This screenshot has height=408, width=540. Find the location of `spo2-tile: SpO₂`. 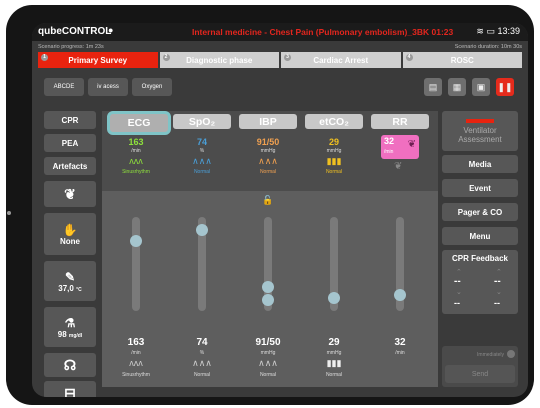

spo2-tile: SpO₂ is located at coordinates (202, 121).